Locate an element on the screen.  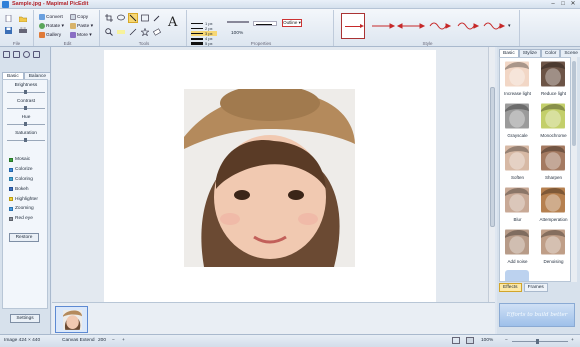
tab-stylize: Stylize is located at coordinates (529, 53).